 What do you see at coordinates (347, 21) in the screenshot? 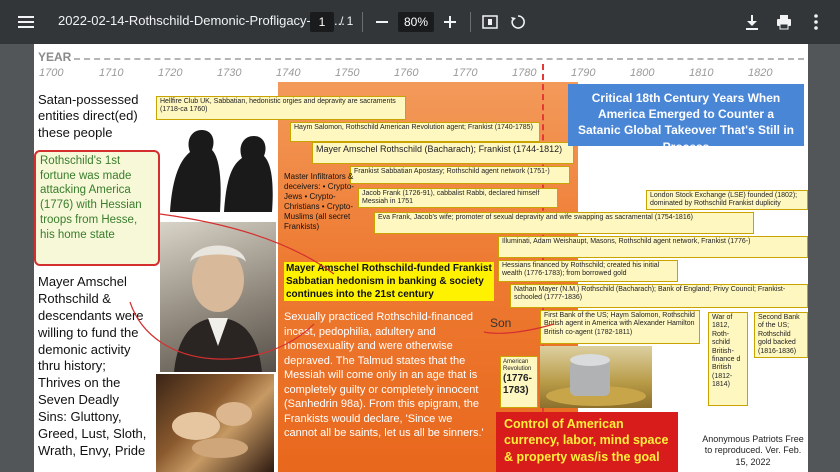
I see `page-count: / 1` at bounding box center [347, 21].